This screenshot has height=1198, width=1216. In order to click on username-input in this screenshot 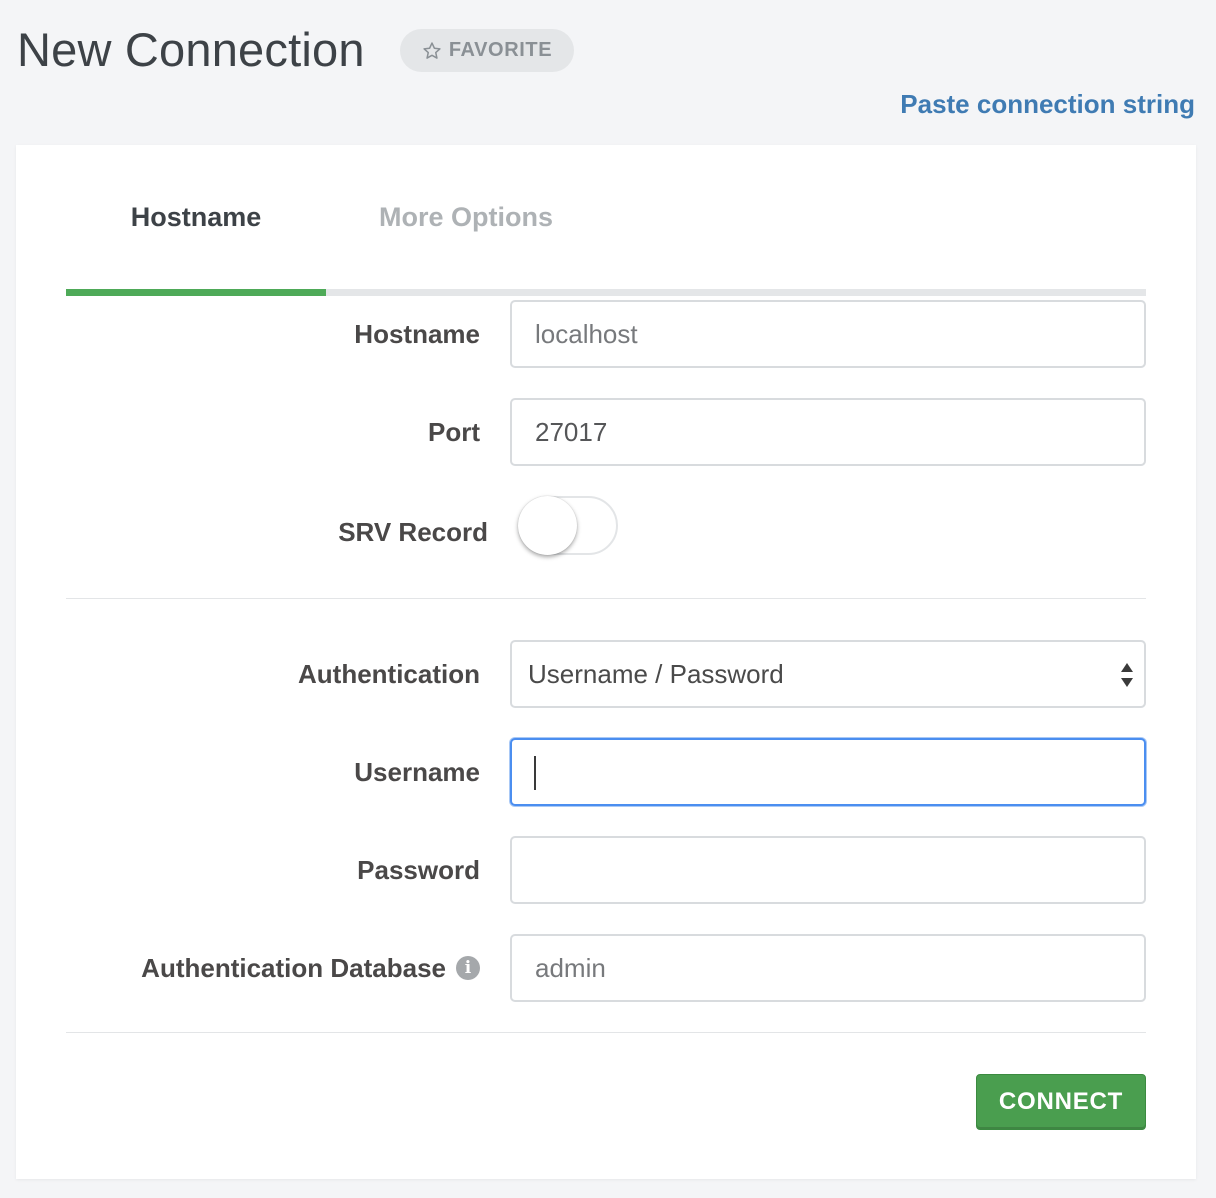, I will do `click(828, 772)`.